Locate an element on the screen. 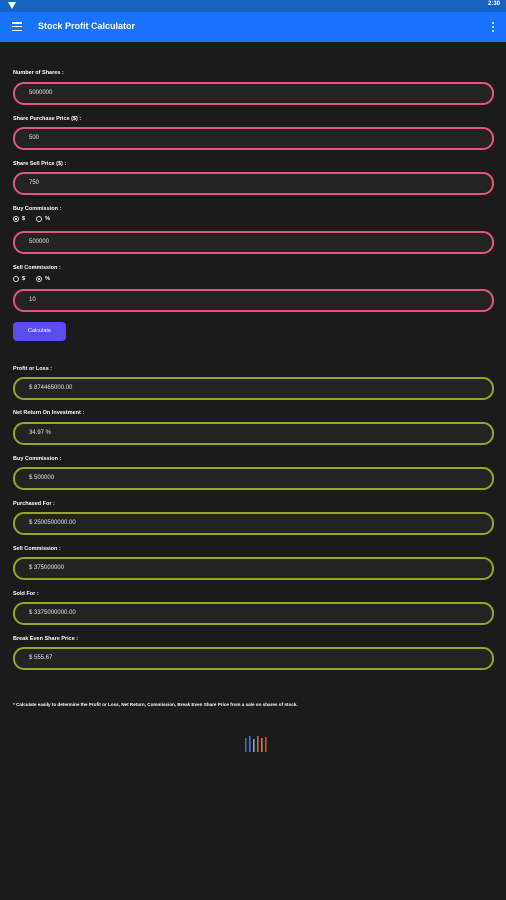 This screenshot has width=506, height=900. app-title: Stock Profit Calculator is located at coordinates (87, 26).